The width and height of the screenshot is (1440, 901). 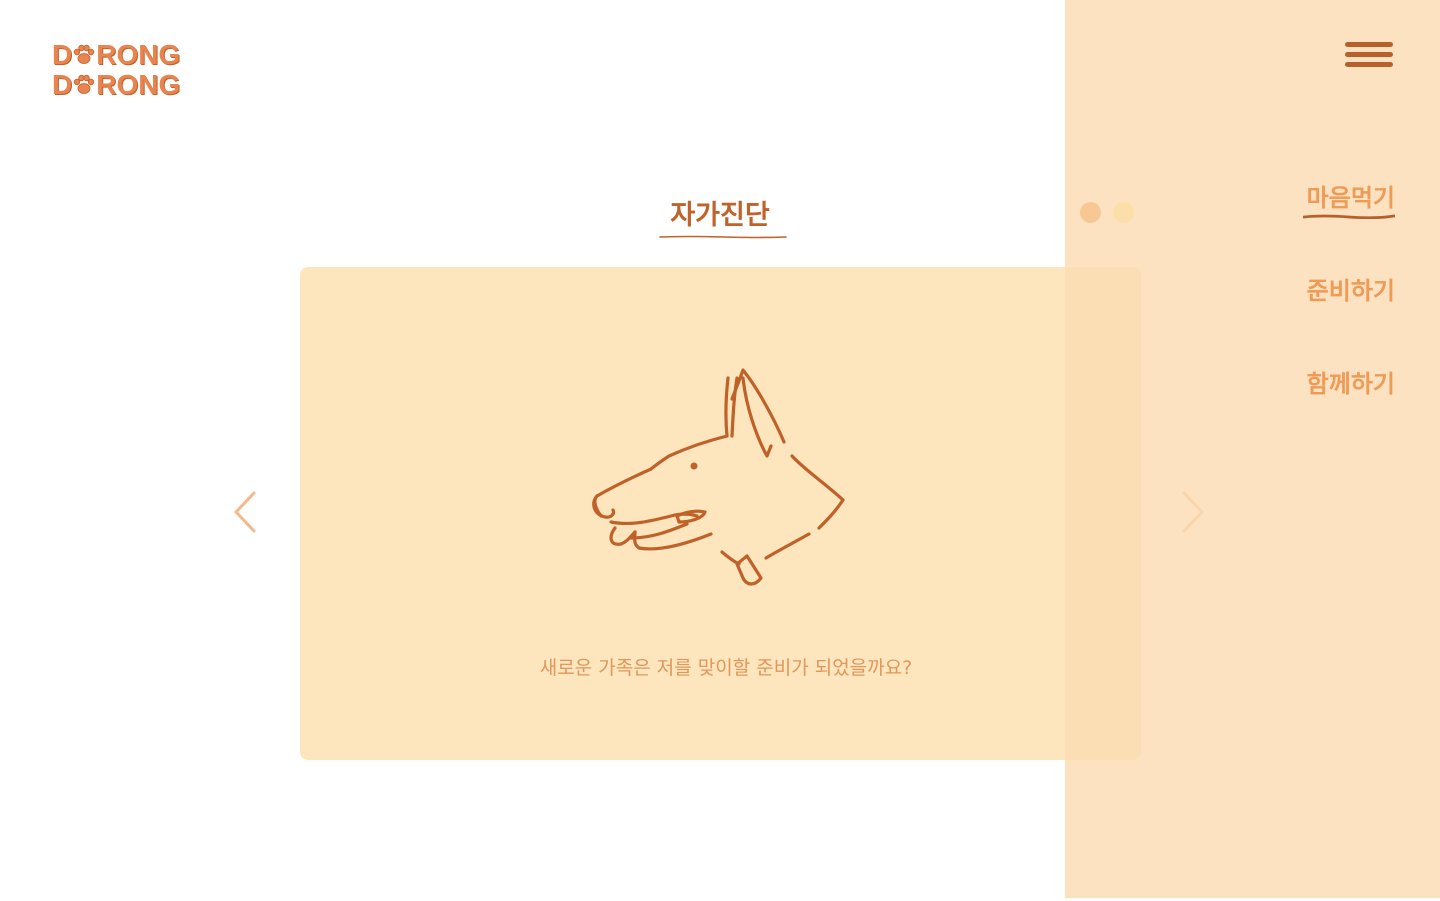 I want to click on chevron-left-icon, so click(x=244, y=512).